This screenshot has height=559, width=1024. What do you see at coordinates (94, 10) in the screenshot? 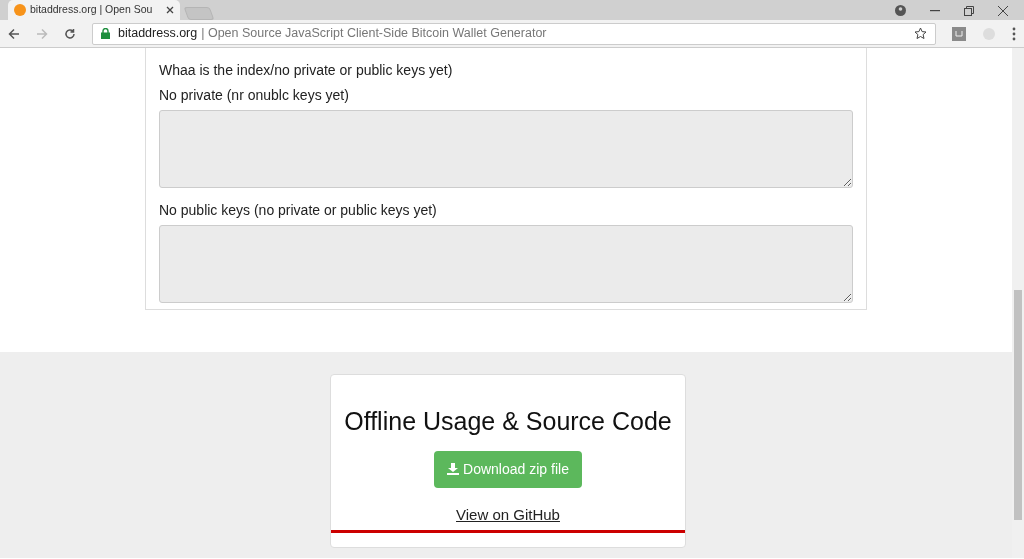
I see `browser-tab: bitaddress.org | Open Sou` at bounding box center [94, 10].